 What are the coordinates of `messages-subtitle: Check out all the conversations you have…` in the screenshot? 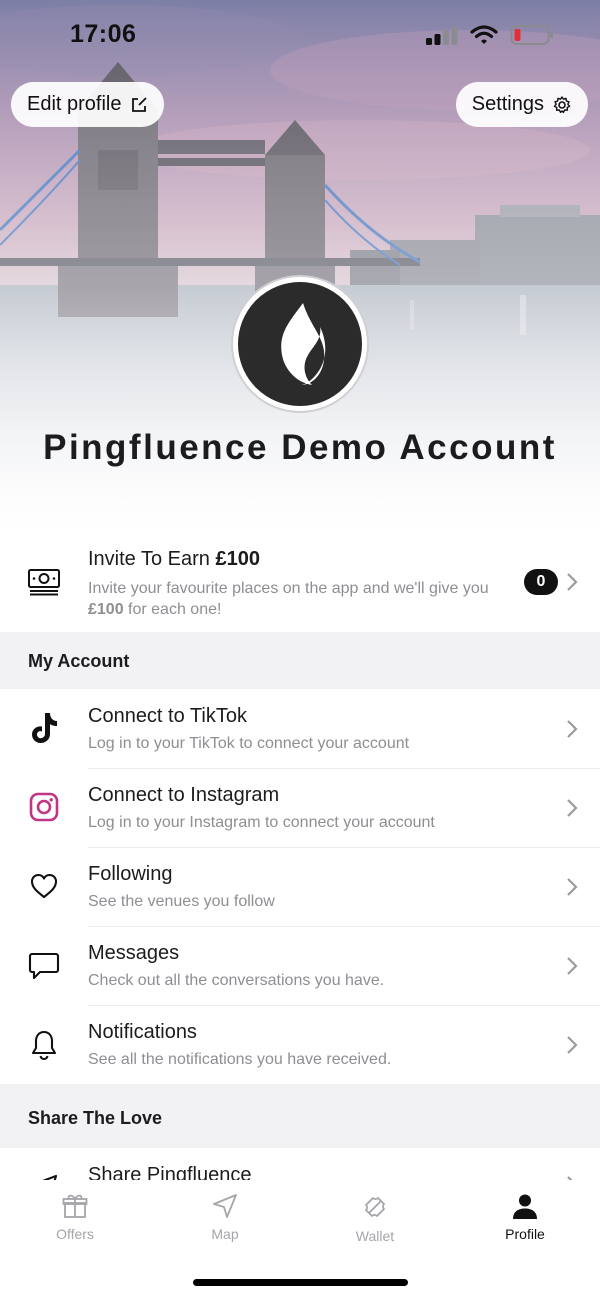 It's located at (236, 980).